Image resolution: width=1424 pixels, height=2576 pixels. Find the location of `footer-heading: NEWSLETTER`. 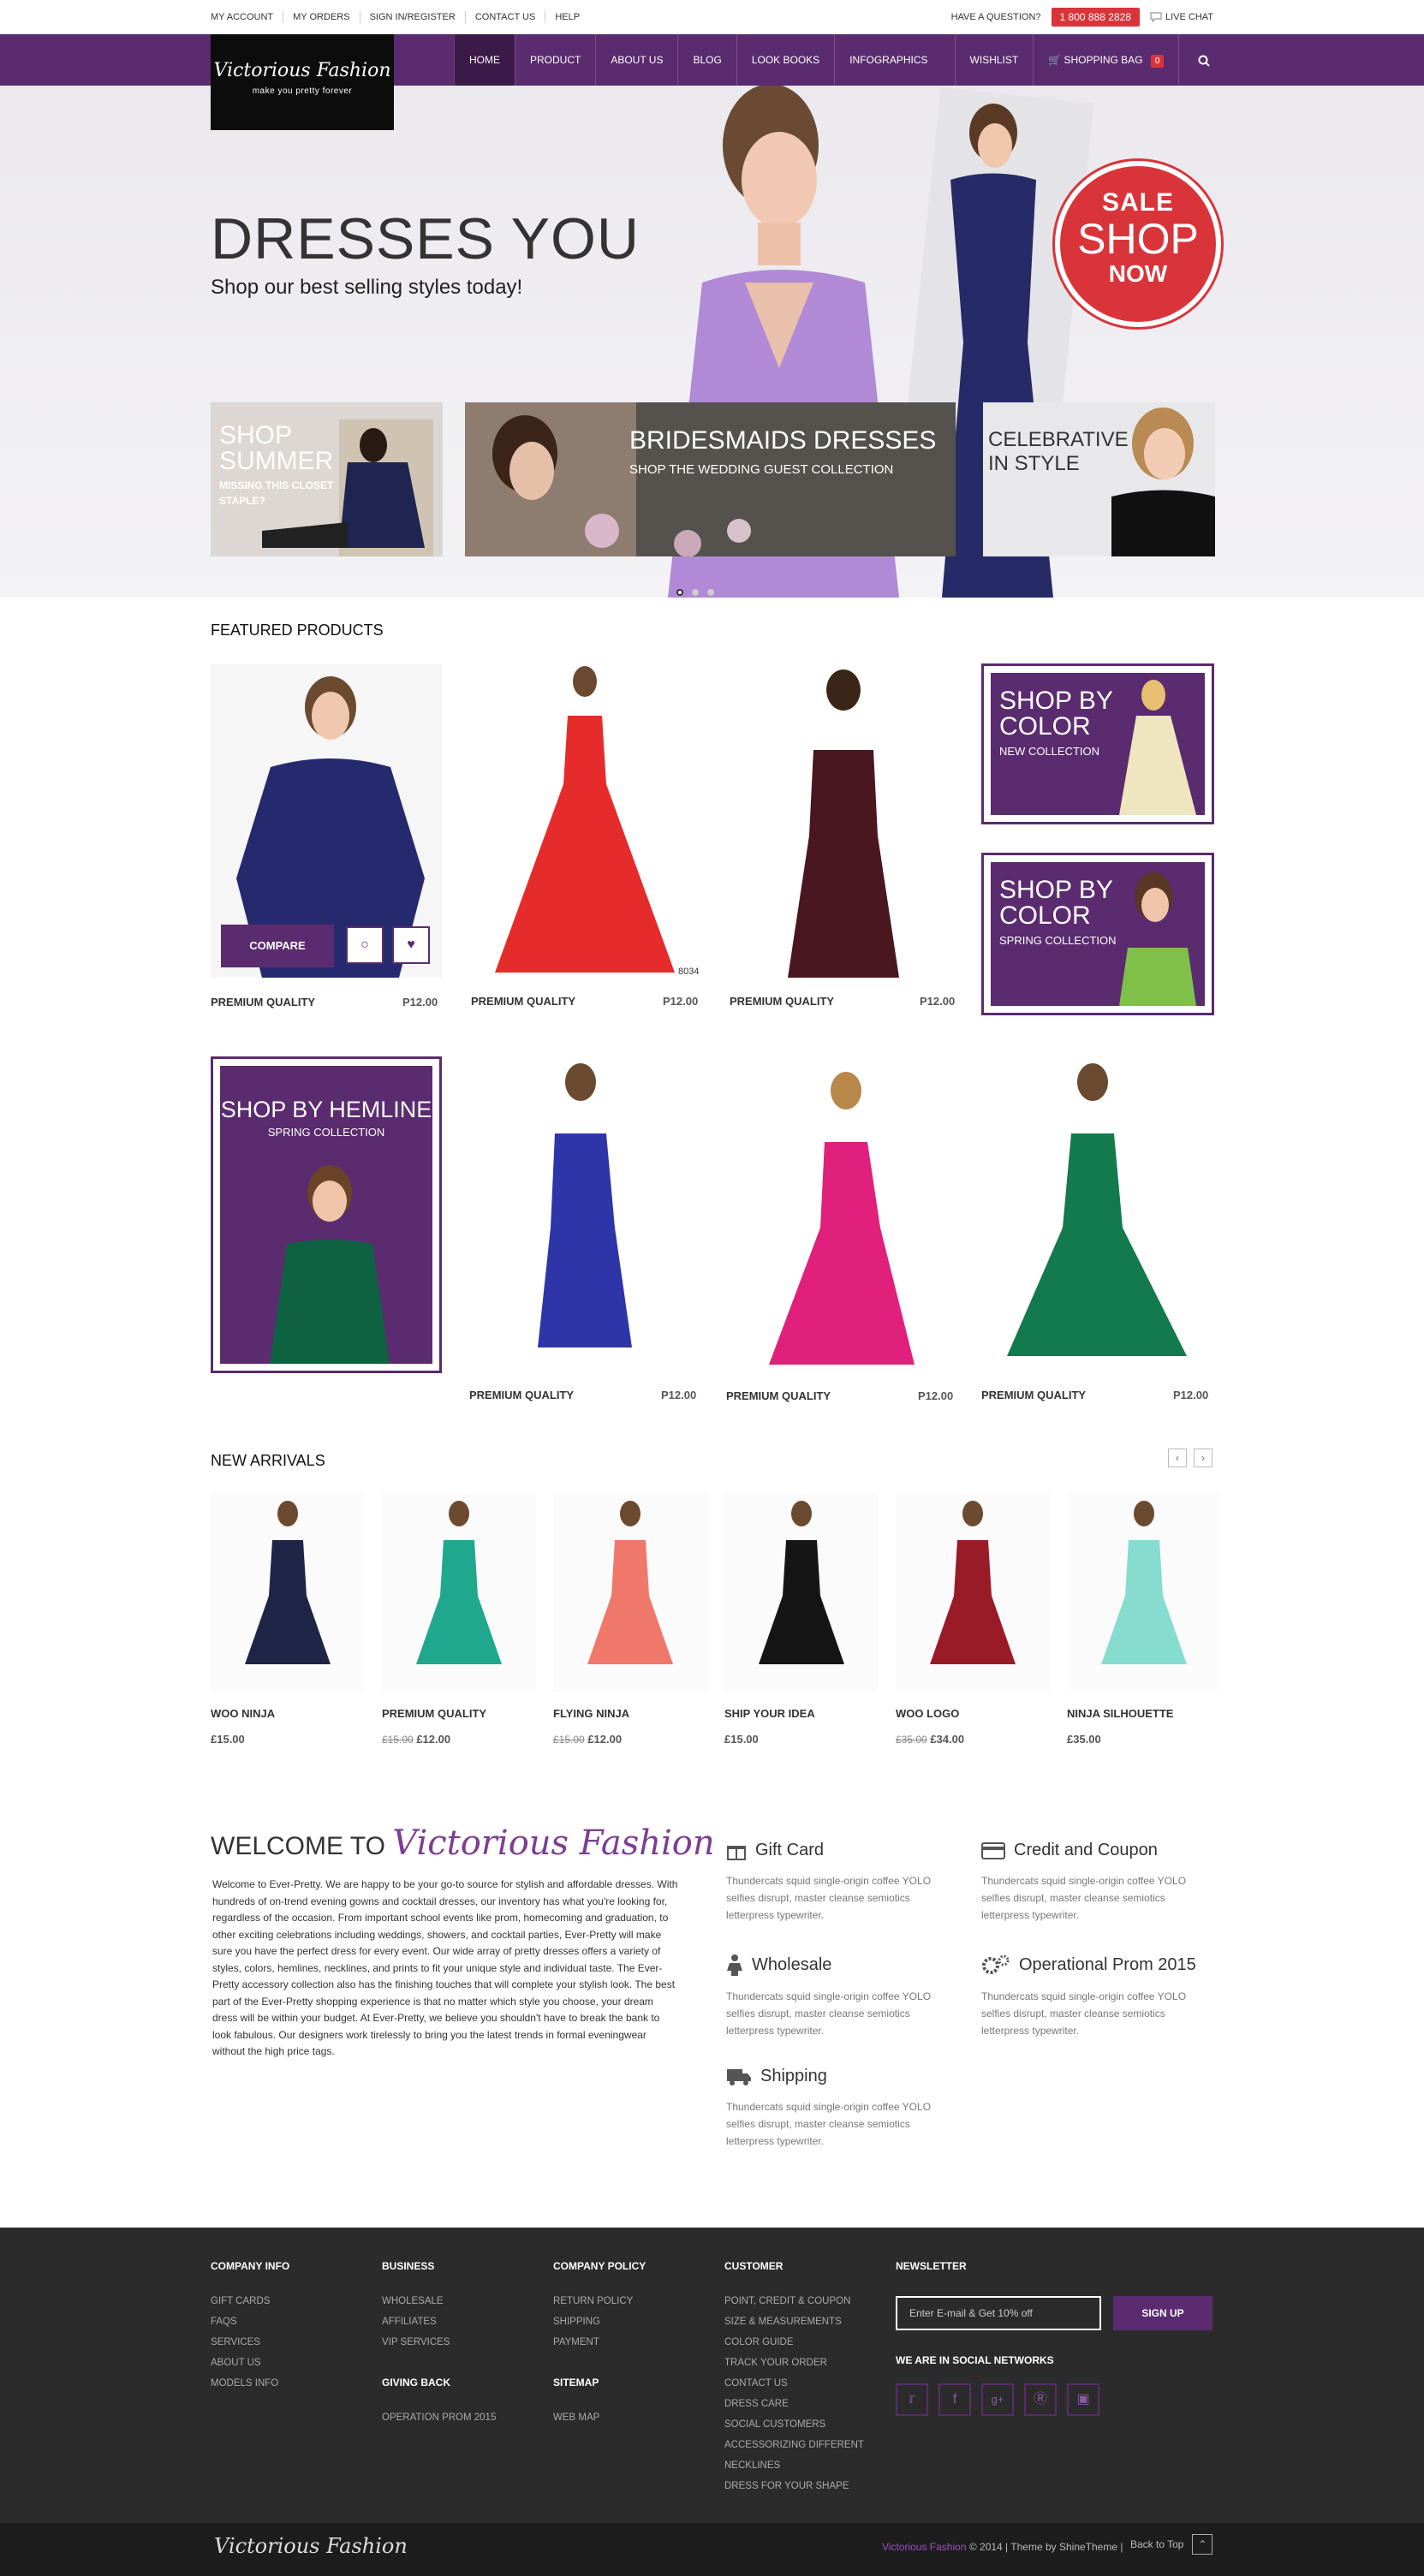

footer-heading: NEWSLETTER is located at coordinates (931, 2266).